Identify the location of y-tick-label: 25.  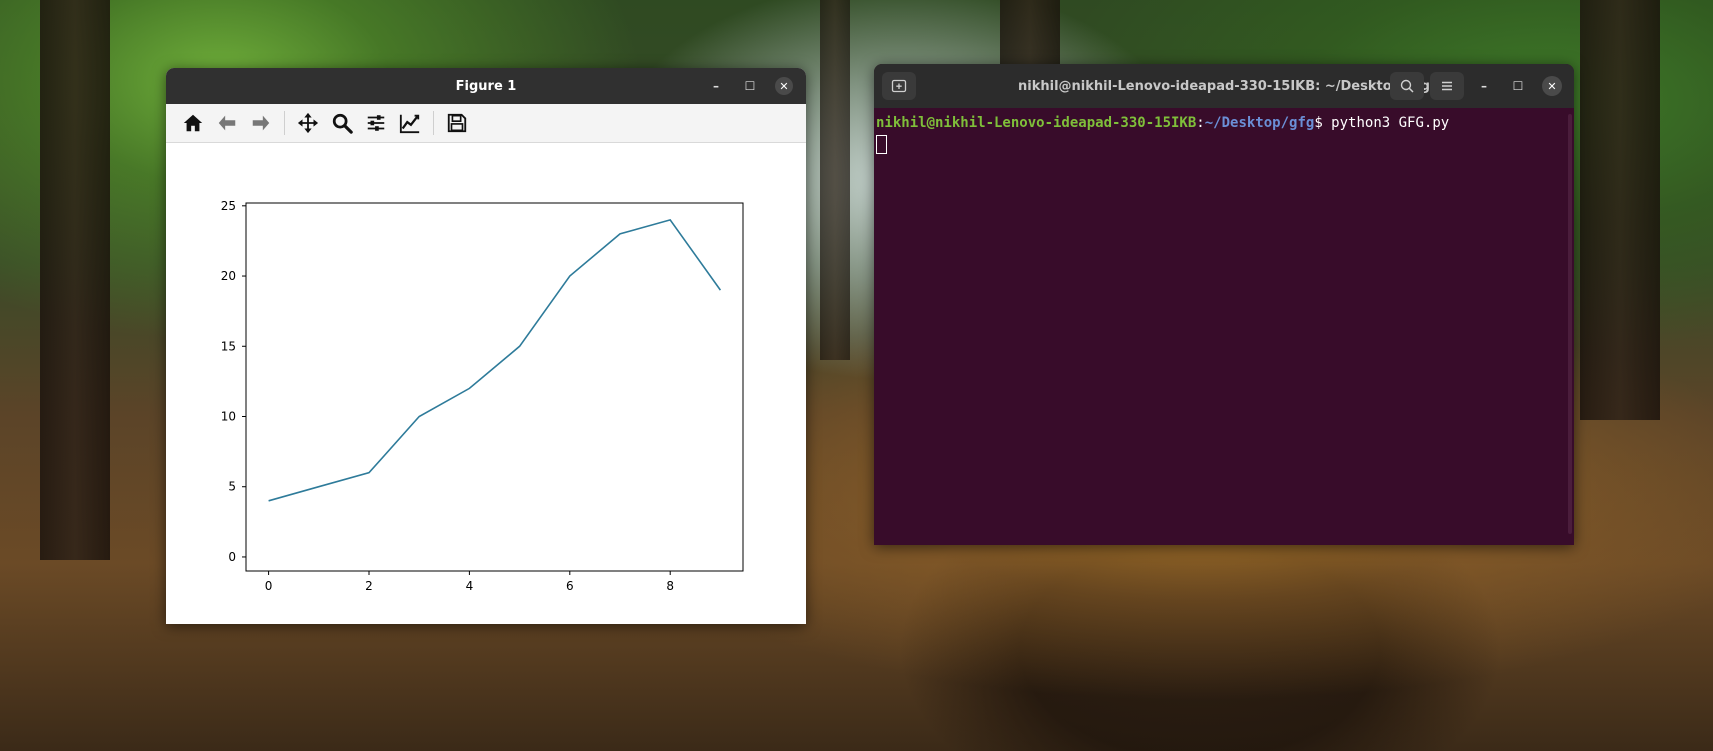
(228, 206).